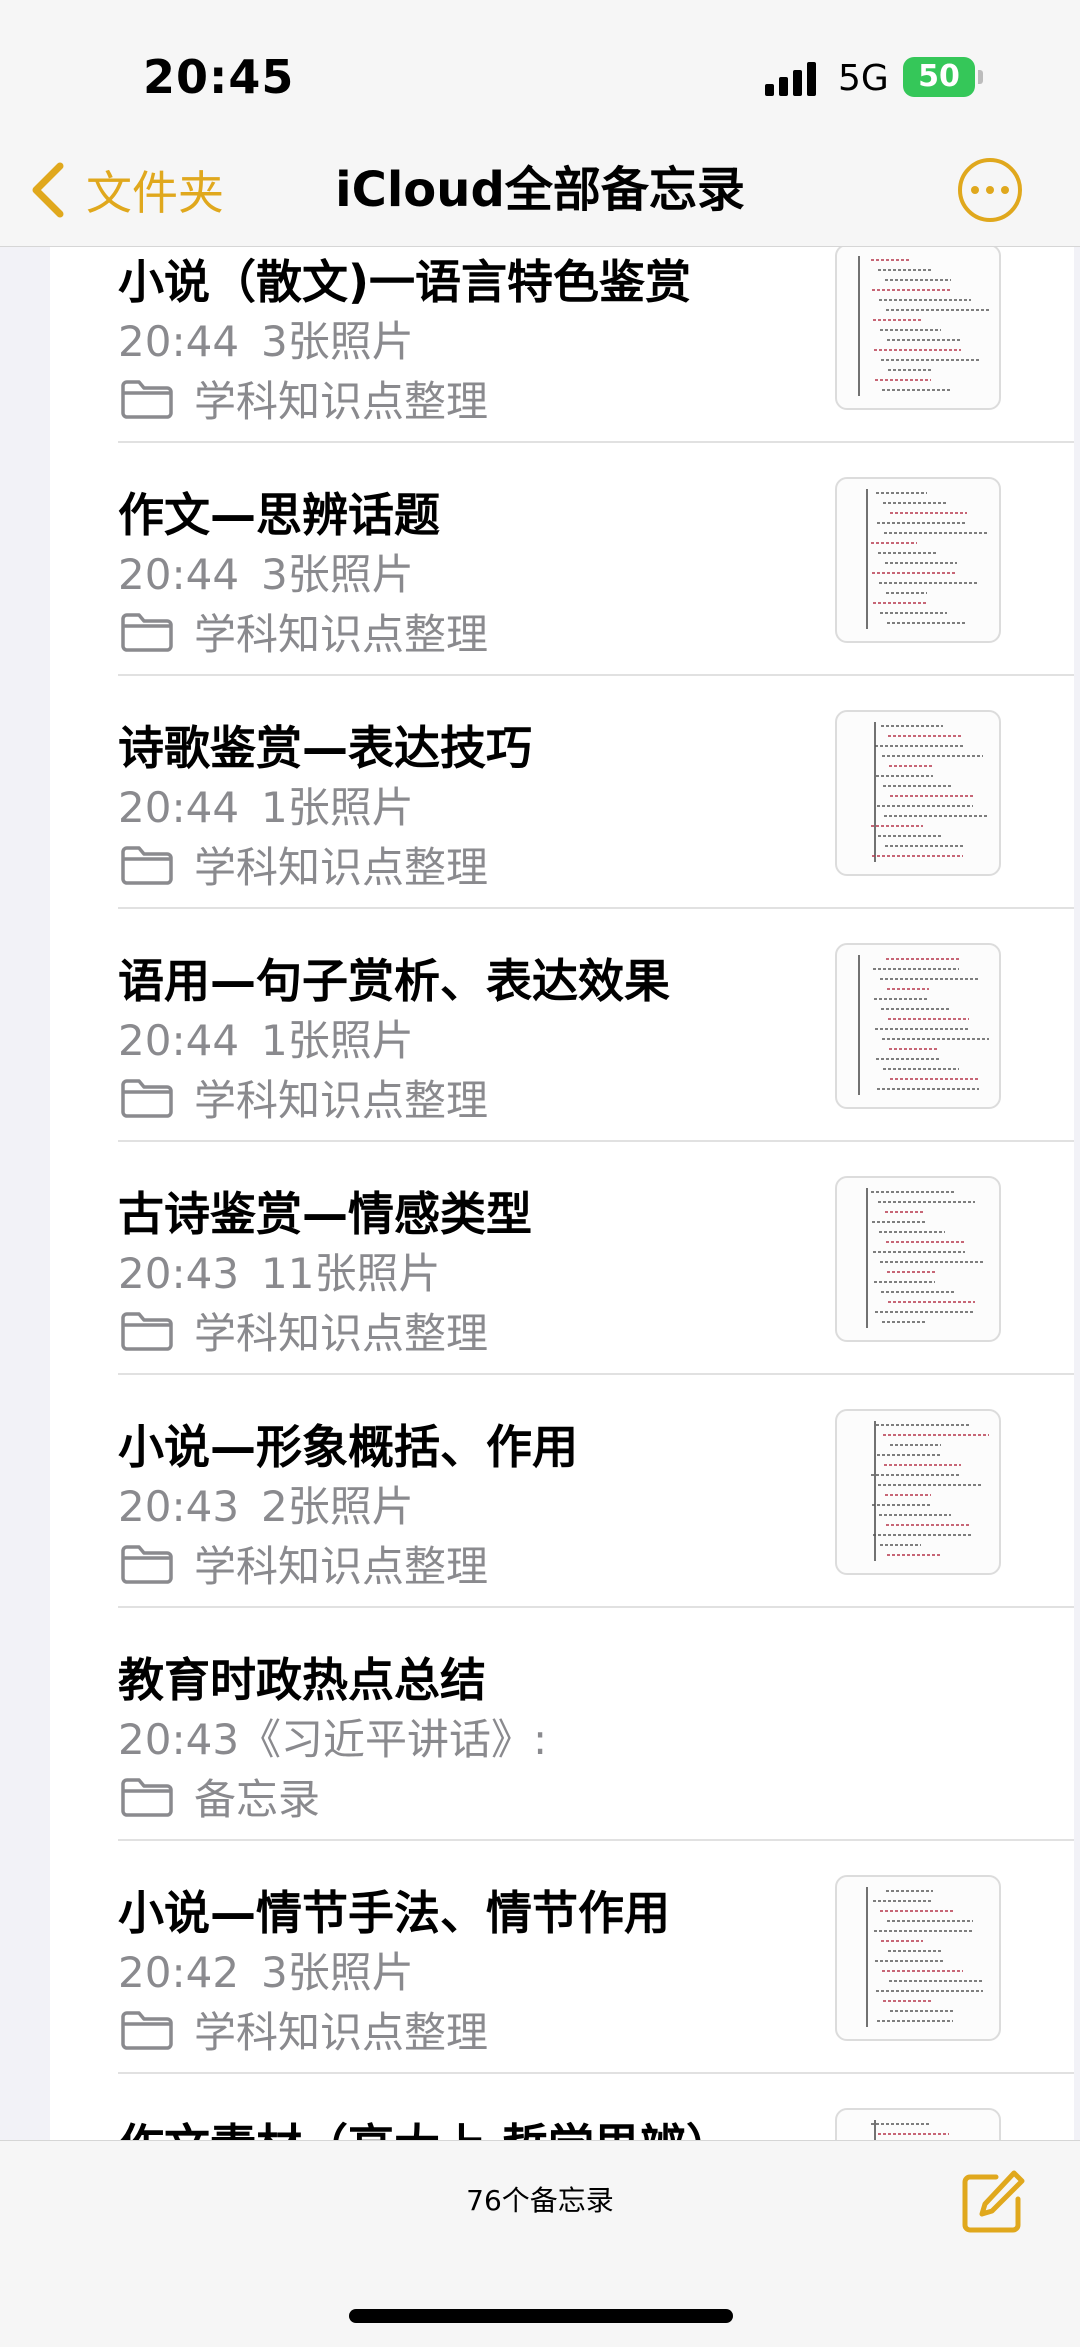 This screenshot has width=1080, height=2347. Describe the element at coordinates (562, 1025) in the screenshot. I see `note-row: 语用—句子赏析、表达效果 20:44 1张照片学科知识点整理` at that location.